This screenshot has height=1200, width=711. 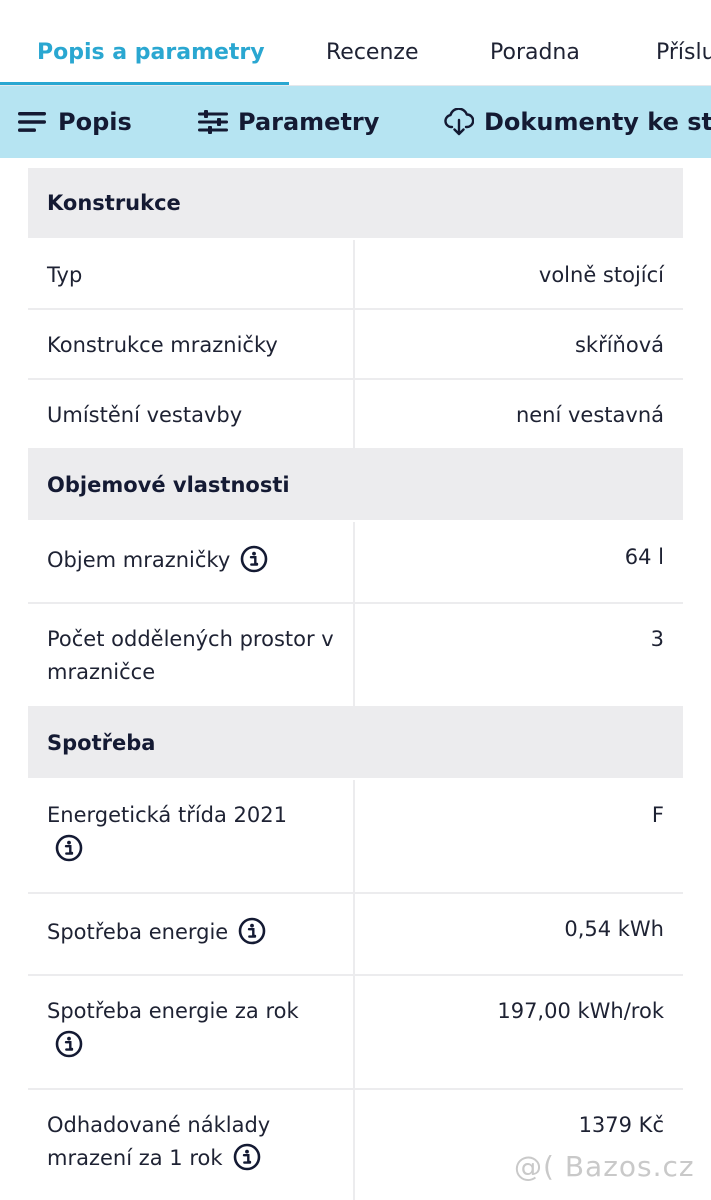 What do you see at coordinates (167, 815) in the screenshot?
I see `row-label: Energetická třída 2021` at bounding box center [167, 815].